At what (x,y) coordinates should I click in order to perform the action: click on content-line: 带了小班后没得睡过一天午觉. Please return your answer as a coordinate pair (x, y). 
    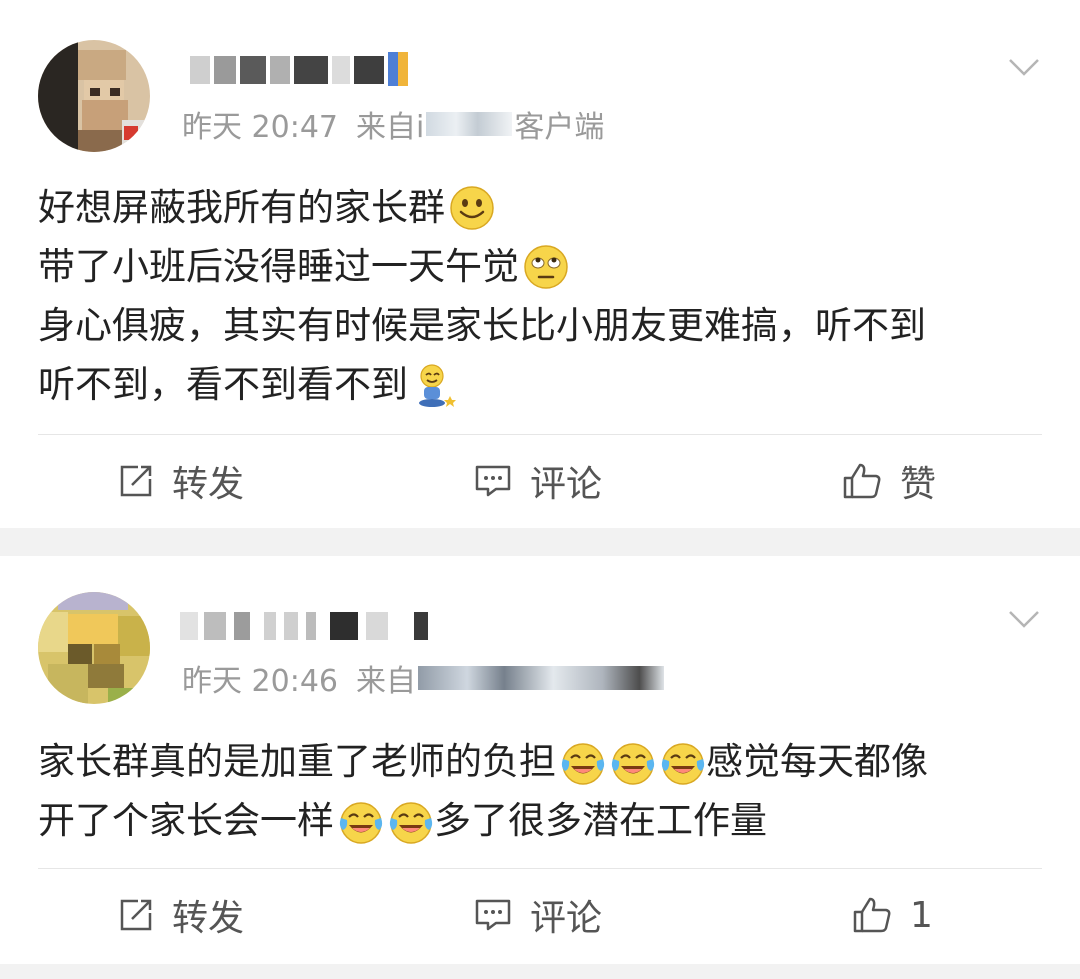
    Looking at the image, I should click on (543, 266).